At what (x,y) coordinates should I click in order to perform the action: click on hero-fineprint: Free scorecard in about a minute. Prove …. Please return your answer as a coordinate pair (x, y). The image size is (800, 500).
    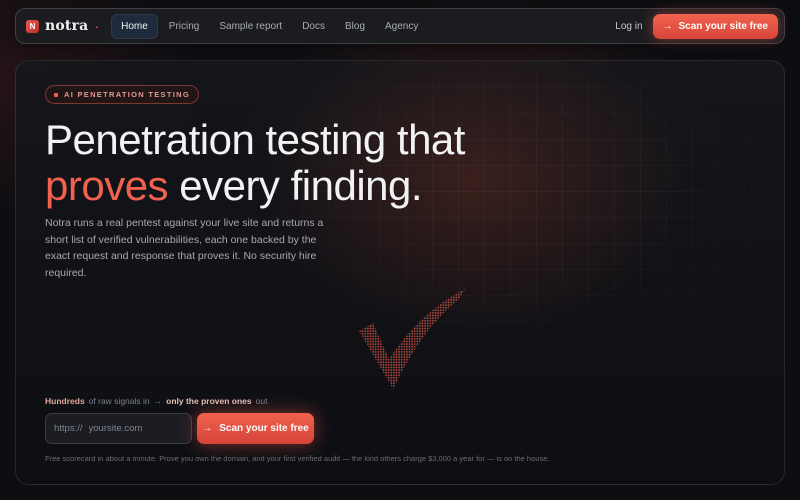
    Looking at the image, I should click on (297, 458).